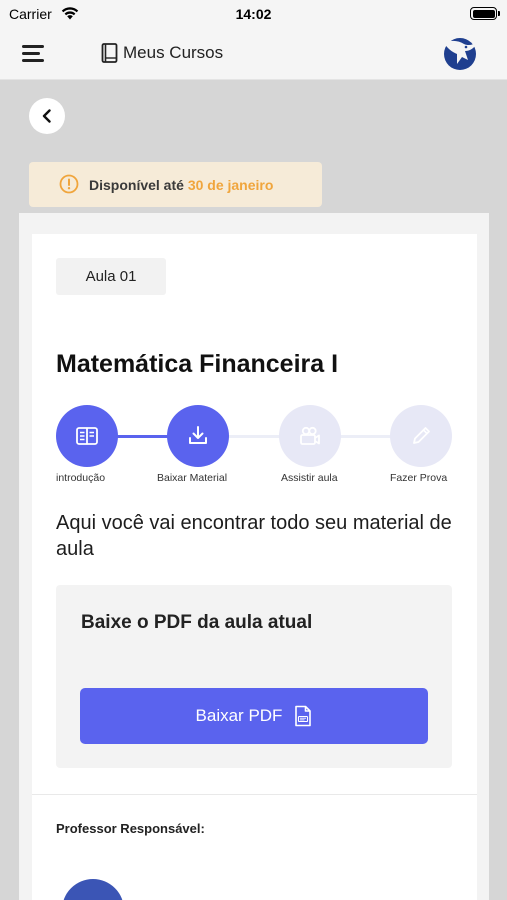  I want to click on status-bar: Carrier 14:02, so click(253, 14).